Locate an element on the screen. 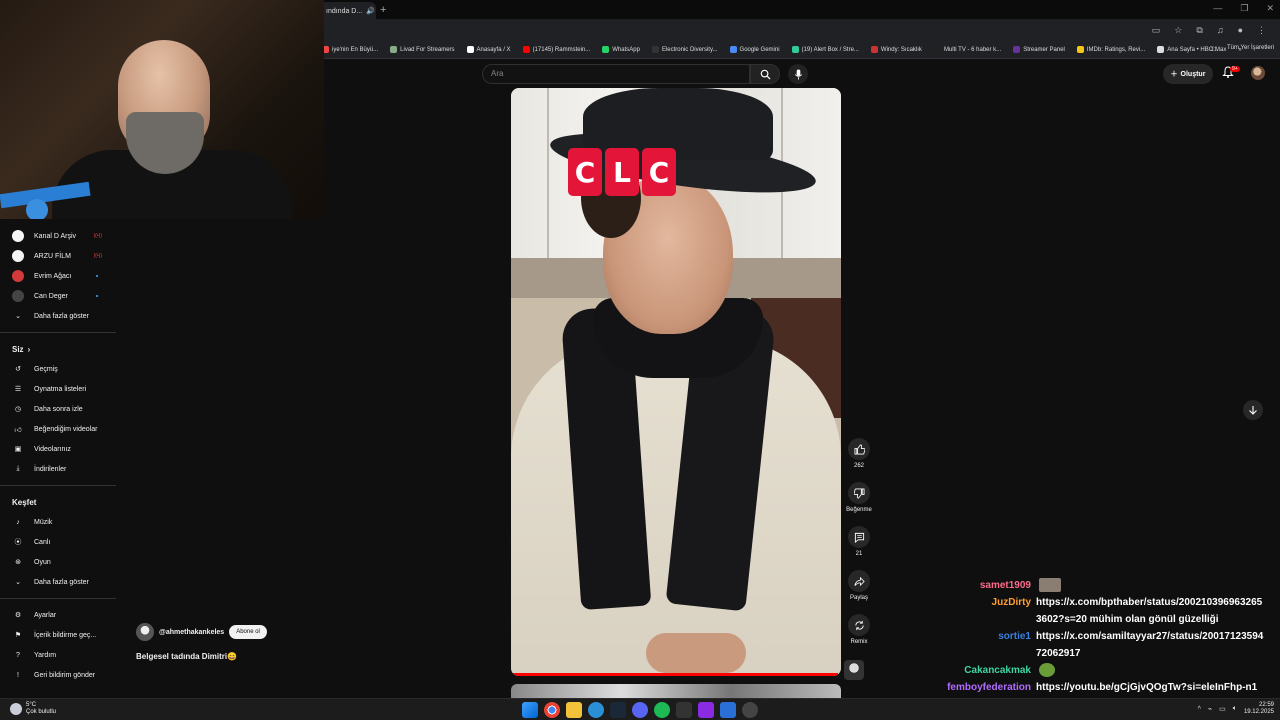  channel-name: @ahmethakankeles is located at coordinates (191, 632).